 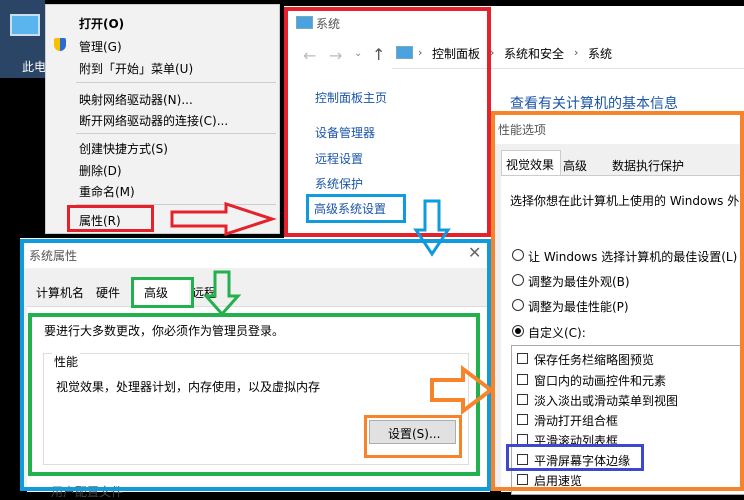 I want to click on green-down-arrow, so click(x=222, y=293).